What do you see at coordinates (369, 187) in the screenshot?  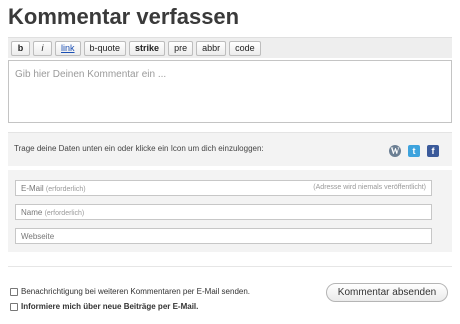 I see `email-privacy-note: (Adresse wird niemals veröffentlicht)` at bounding box center [369, 187].